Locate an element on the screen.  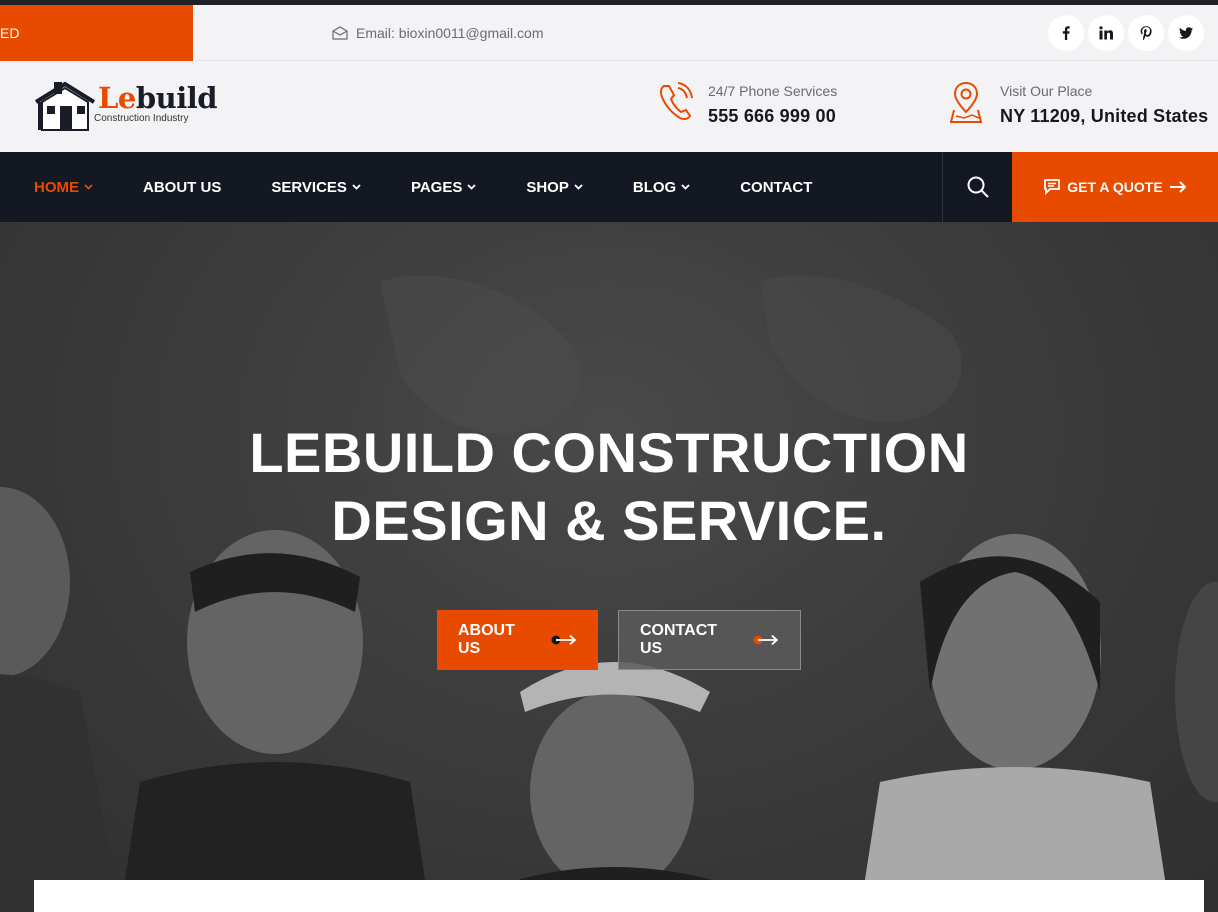
search-icon is located at coordinates (978, 187).